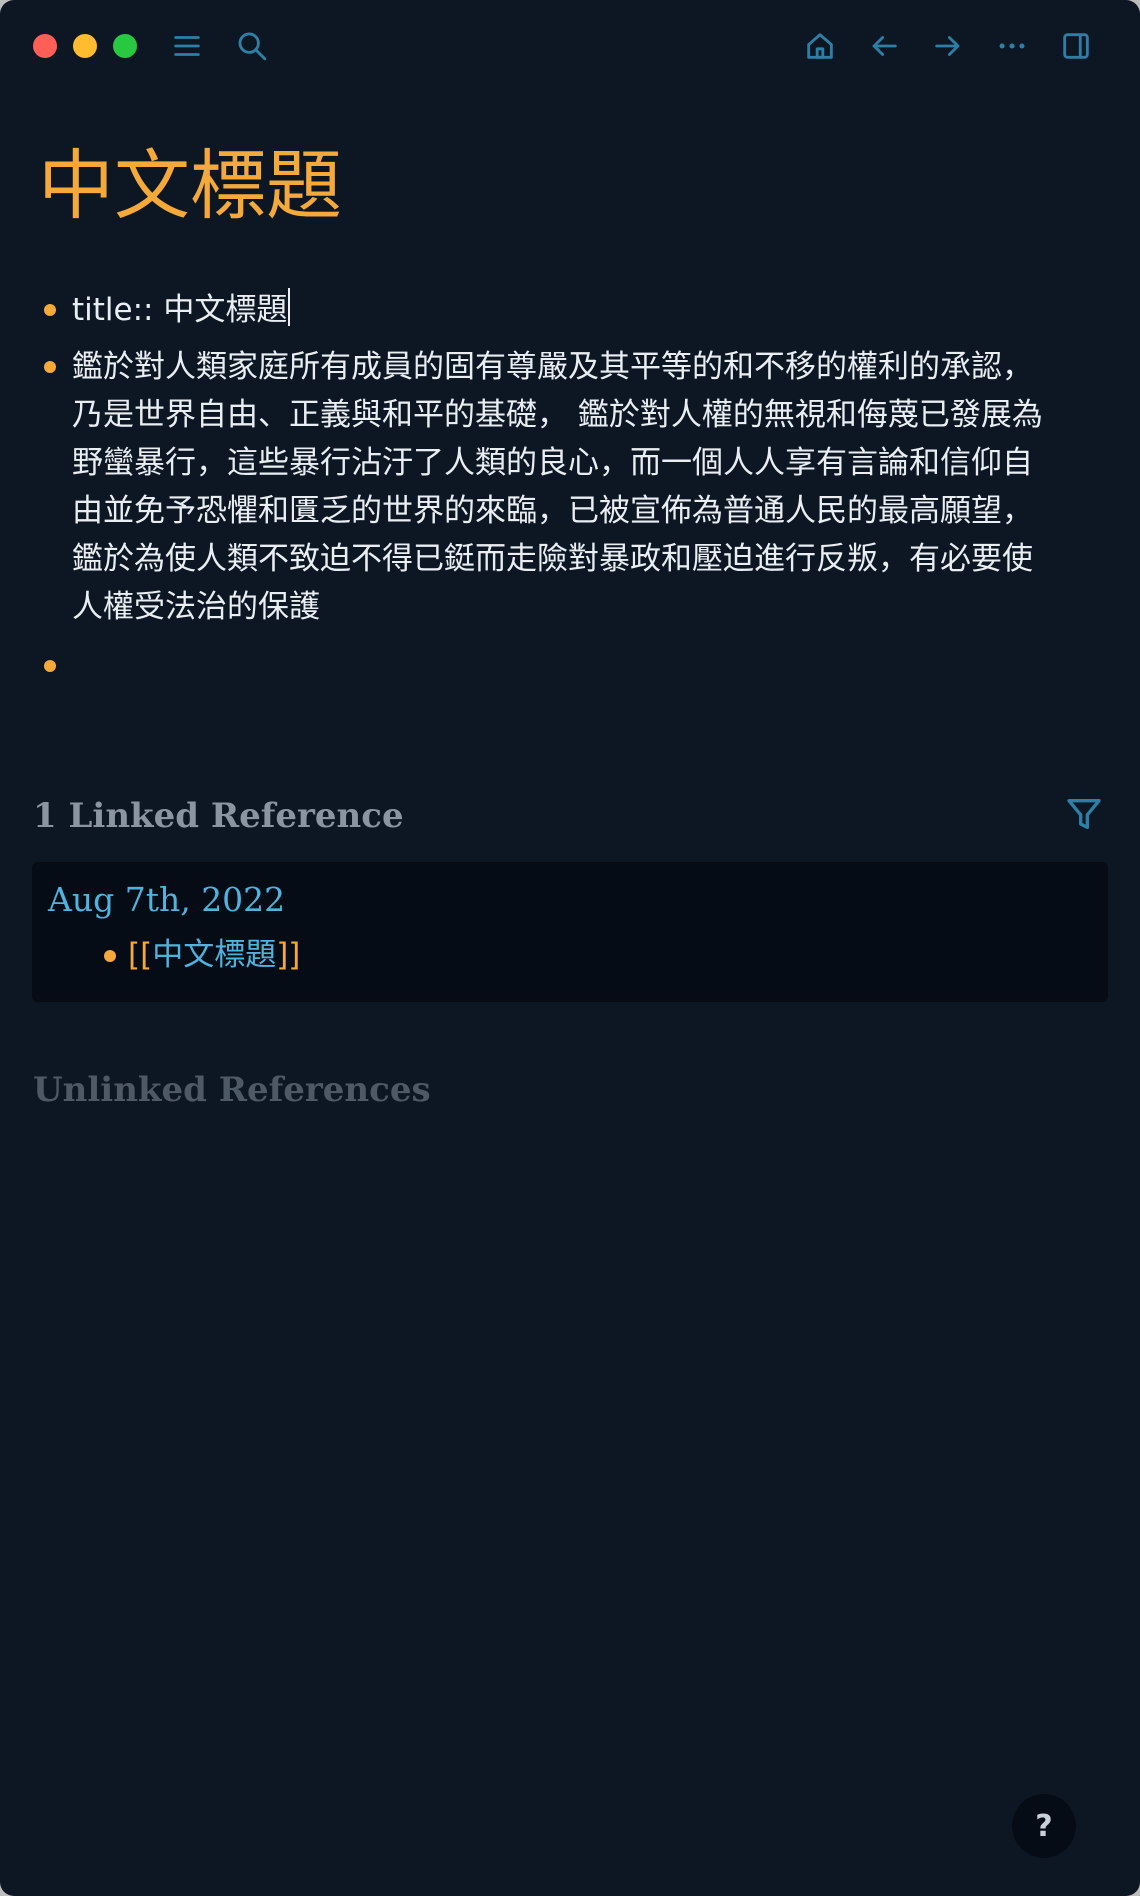 The width and height of the screenshot is (1140, 1896). I want to click on window-maximize-button, so click(125, 46).